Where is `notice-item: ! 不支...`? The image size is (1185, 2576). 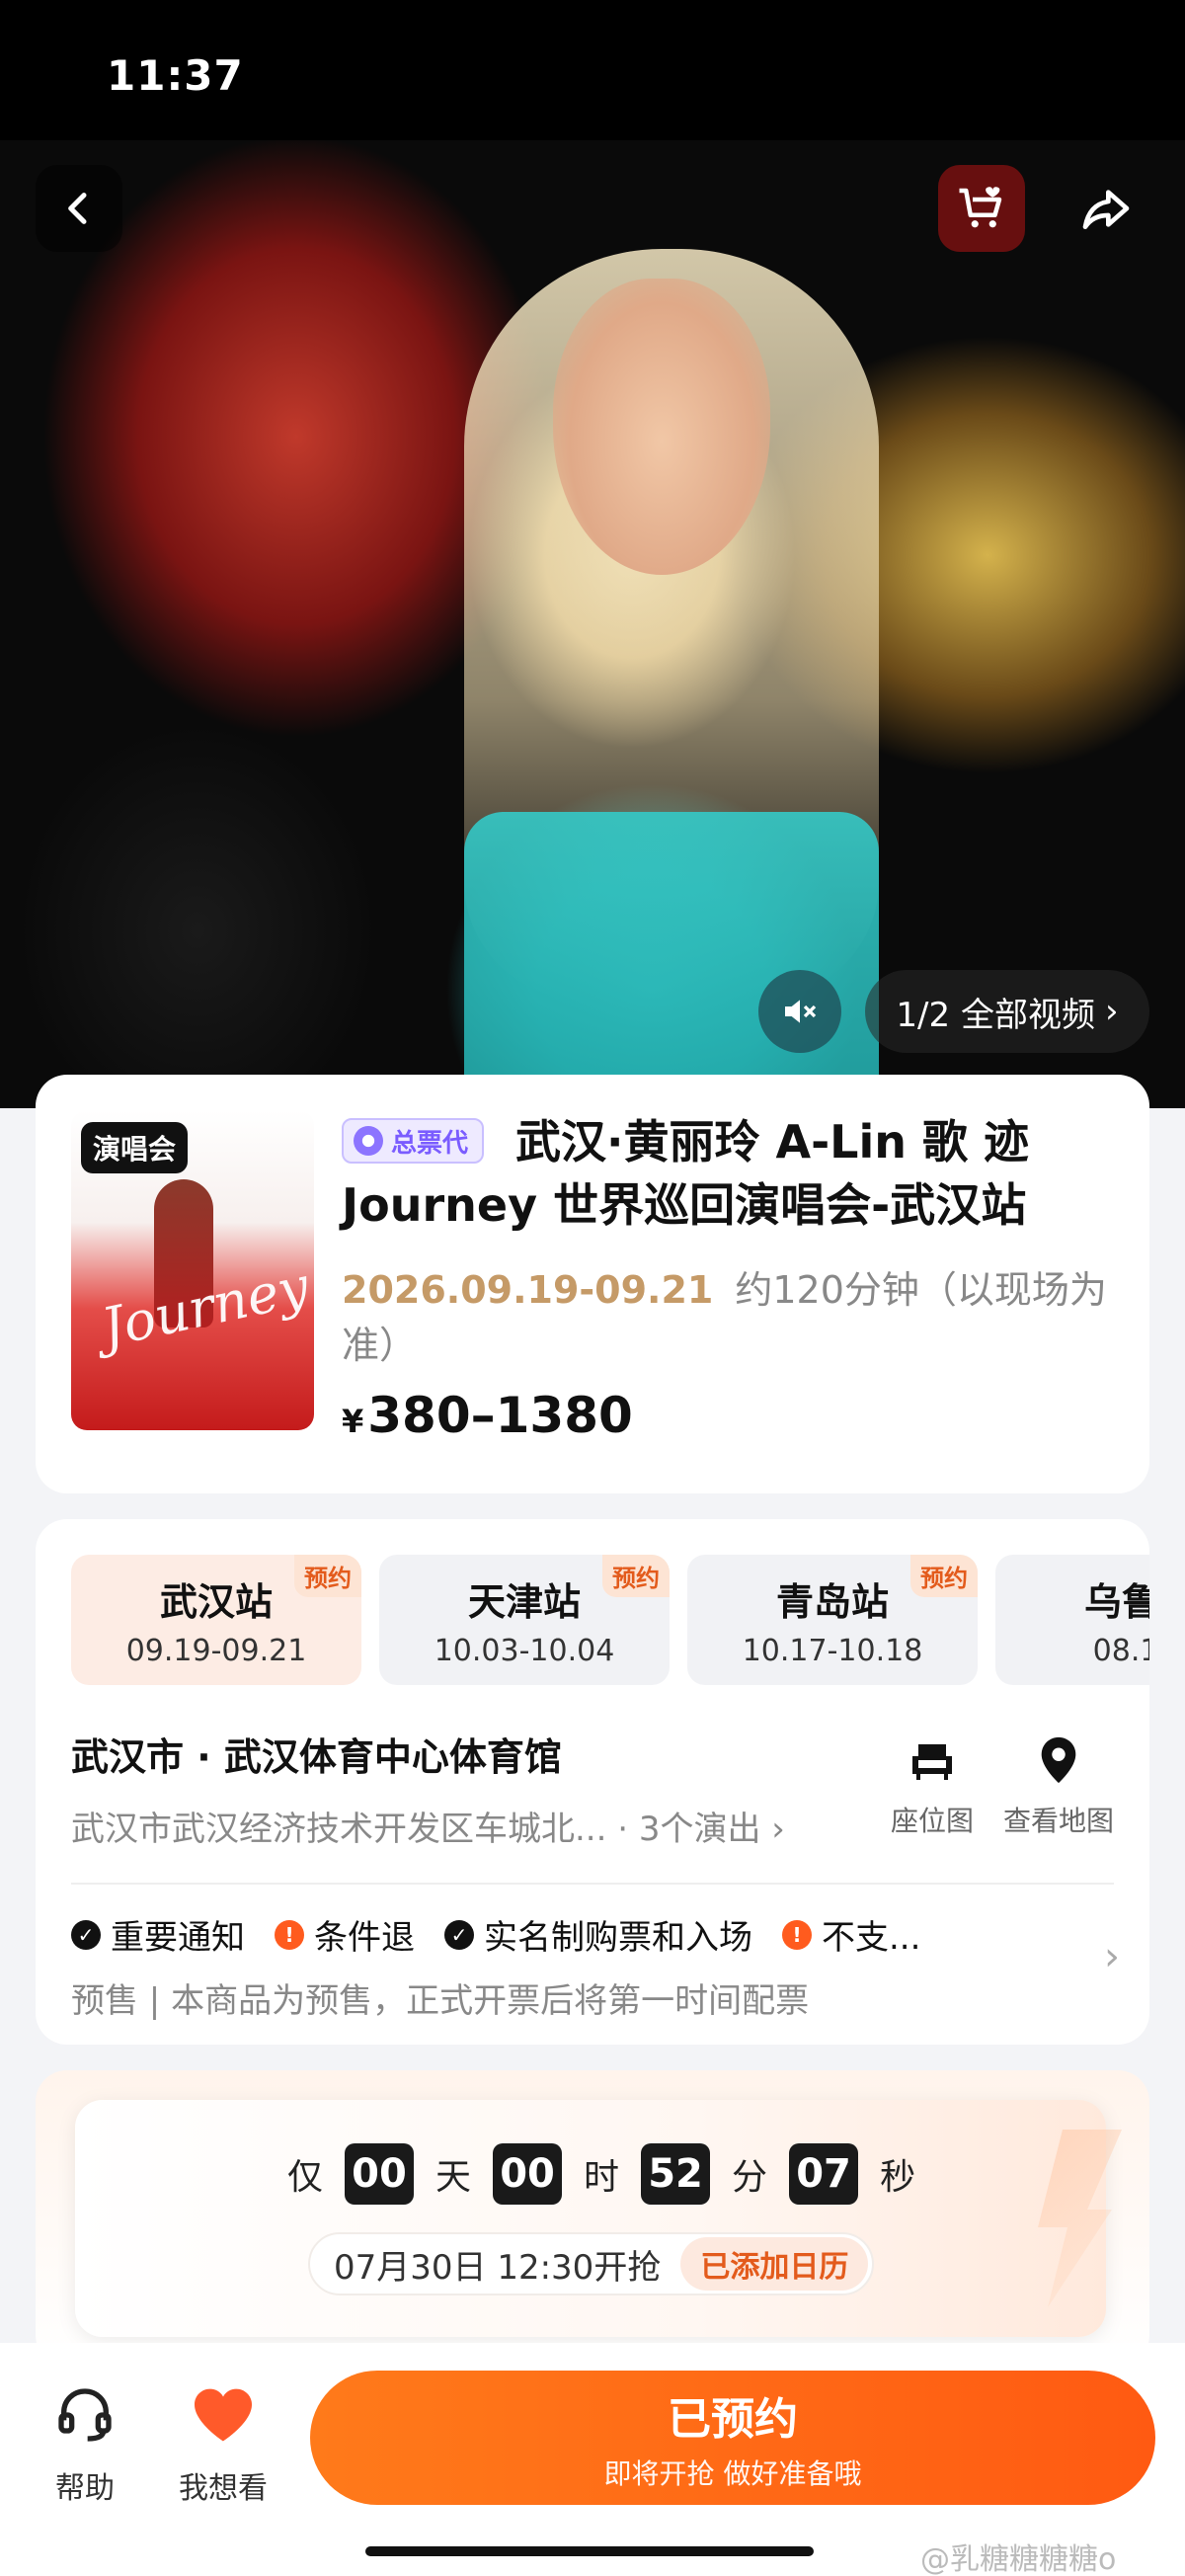 notice-item: ! 不支... is located at coordinates (851, 1934).